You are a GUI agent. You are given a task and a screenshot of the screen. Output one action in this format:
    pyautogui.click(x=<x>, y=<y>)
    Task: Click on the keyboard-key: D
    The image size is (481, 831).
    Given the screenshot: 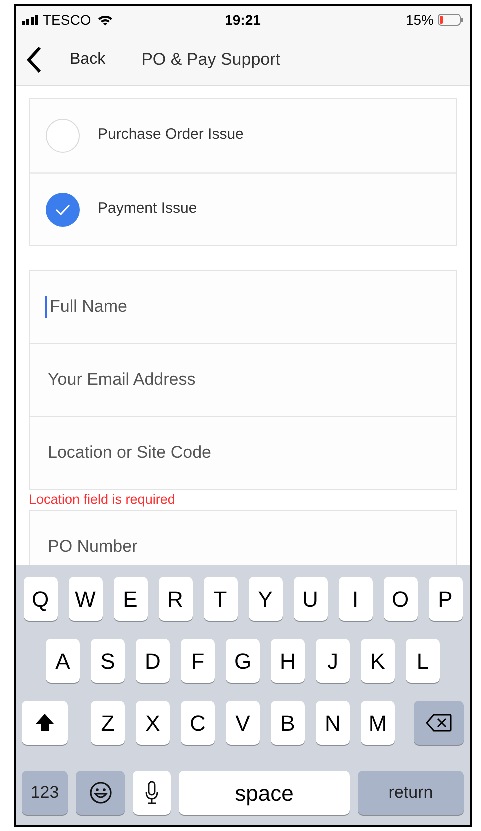 What is the action you would take?
    pyautogui.click(x=153, y=661)
    